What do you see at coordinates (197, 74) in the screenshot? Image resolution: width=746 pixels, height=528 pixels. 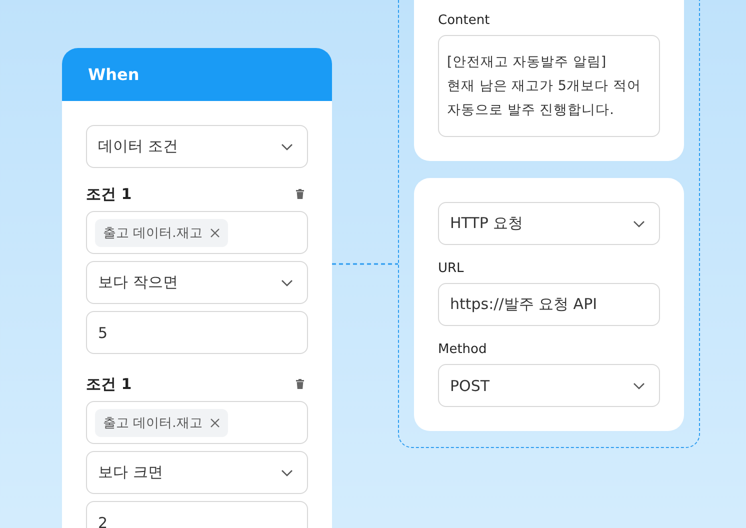 I see `card-header: When` at bounding box center [197, 74].